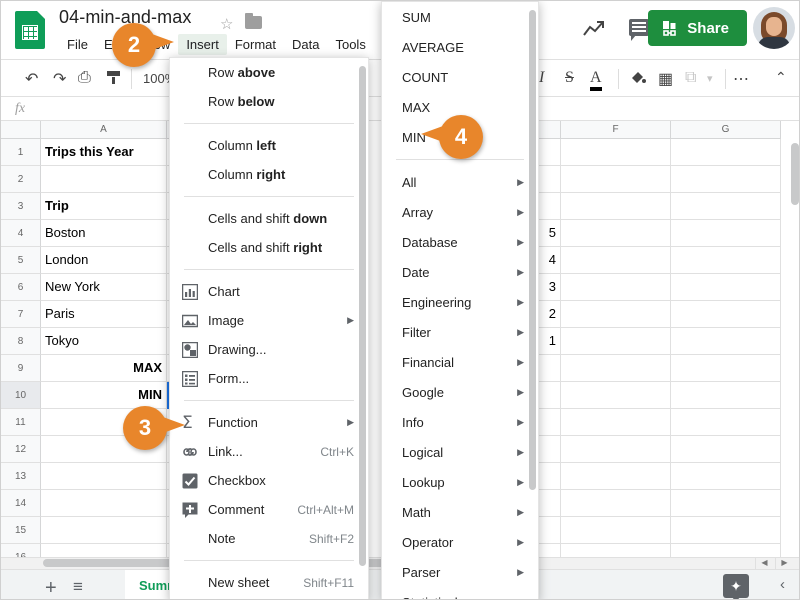 This screenshot has width=800, height=600. Describe the element at coordinates (104, 476) in the screenshot. I see `cell-A13` at that location.